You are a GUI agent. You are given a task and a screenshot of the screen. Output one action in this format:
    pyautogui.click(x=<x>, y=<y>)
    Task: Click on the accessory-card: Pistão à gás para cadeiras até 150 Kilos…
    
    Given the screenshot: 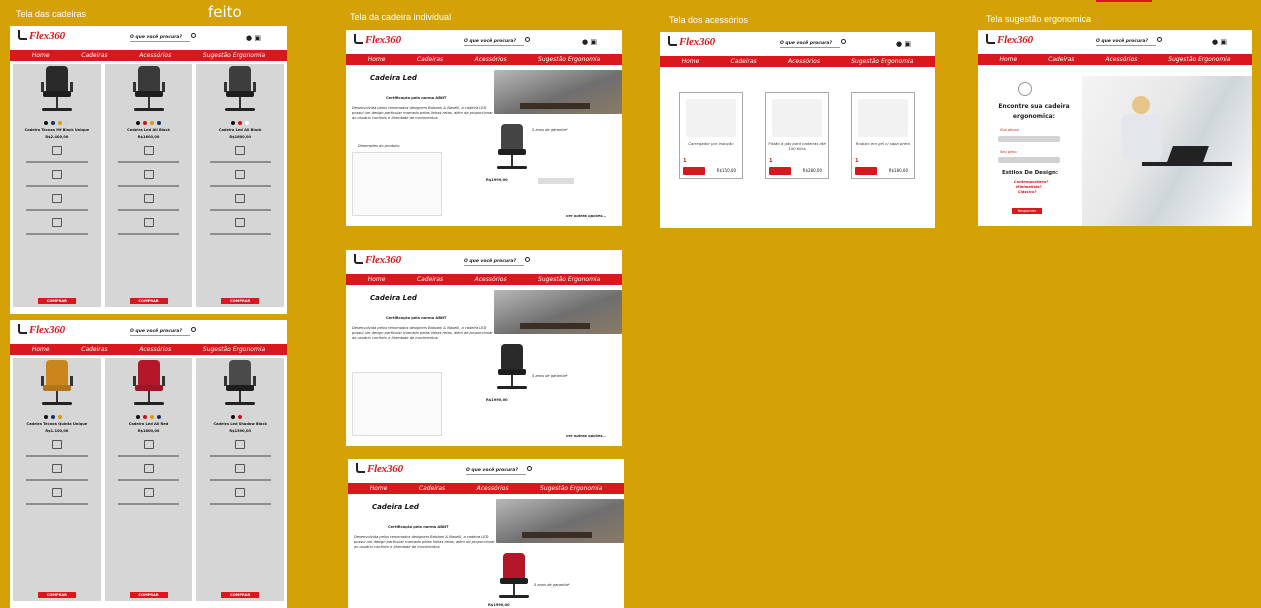 What is the action you would take?
    pyautogui.click(x=797, y=135)
    